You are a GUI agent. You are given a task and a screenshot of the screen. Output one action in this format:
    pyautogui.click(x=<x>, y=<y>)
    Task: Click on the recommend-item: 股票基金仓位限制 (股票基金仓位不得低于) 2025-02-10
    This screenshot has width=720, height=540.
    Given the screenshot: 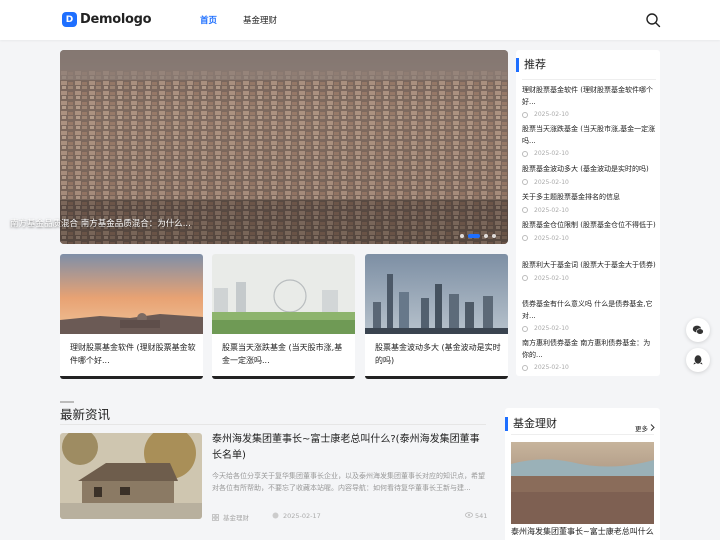 What is the action you would take?
    pyautogui.click(x=589, y=231)
    